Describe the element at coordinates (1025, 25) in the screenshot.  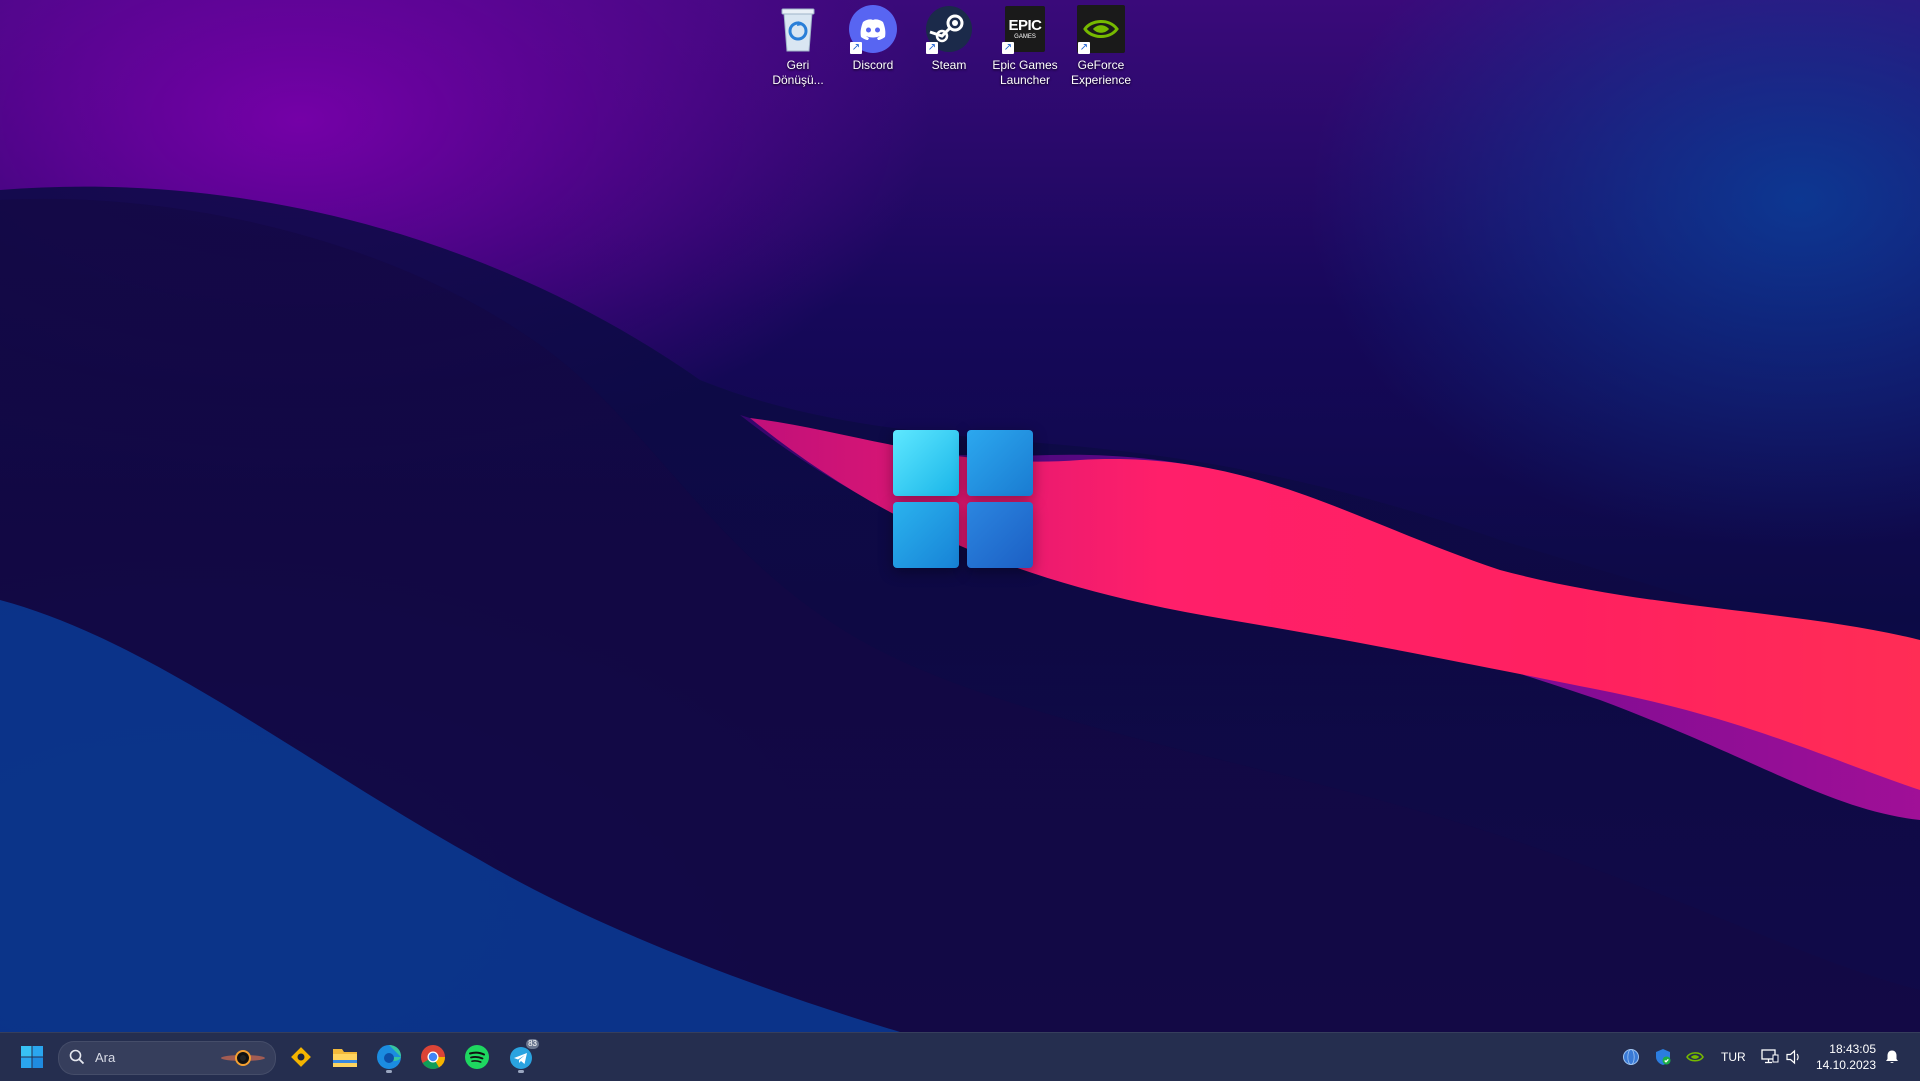
I see `epic-logo-text: EPIC` at that location.